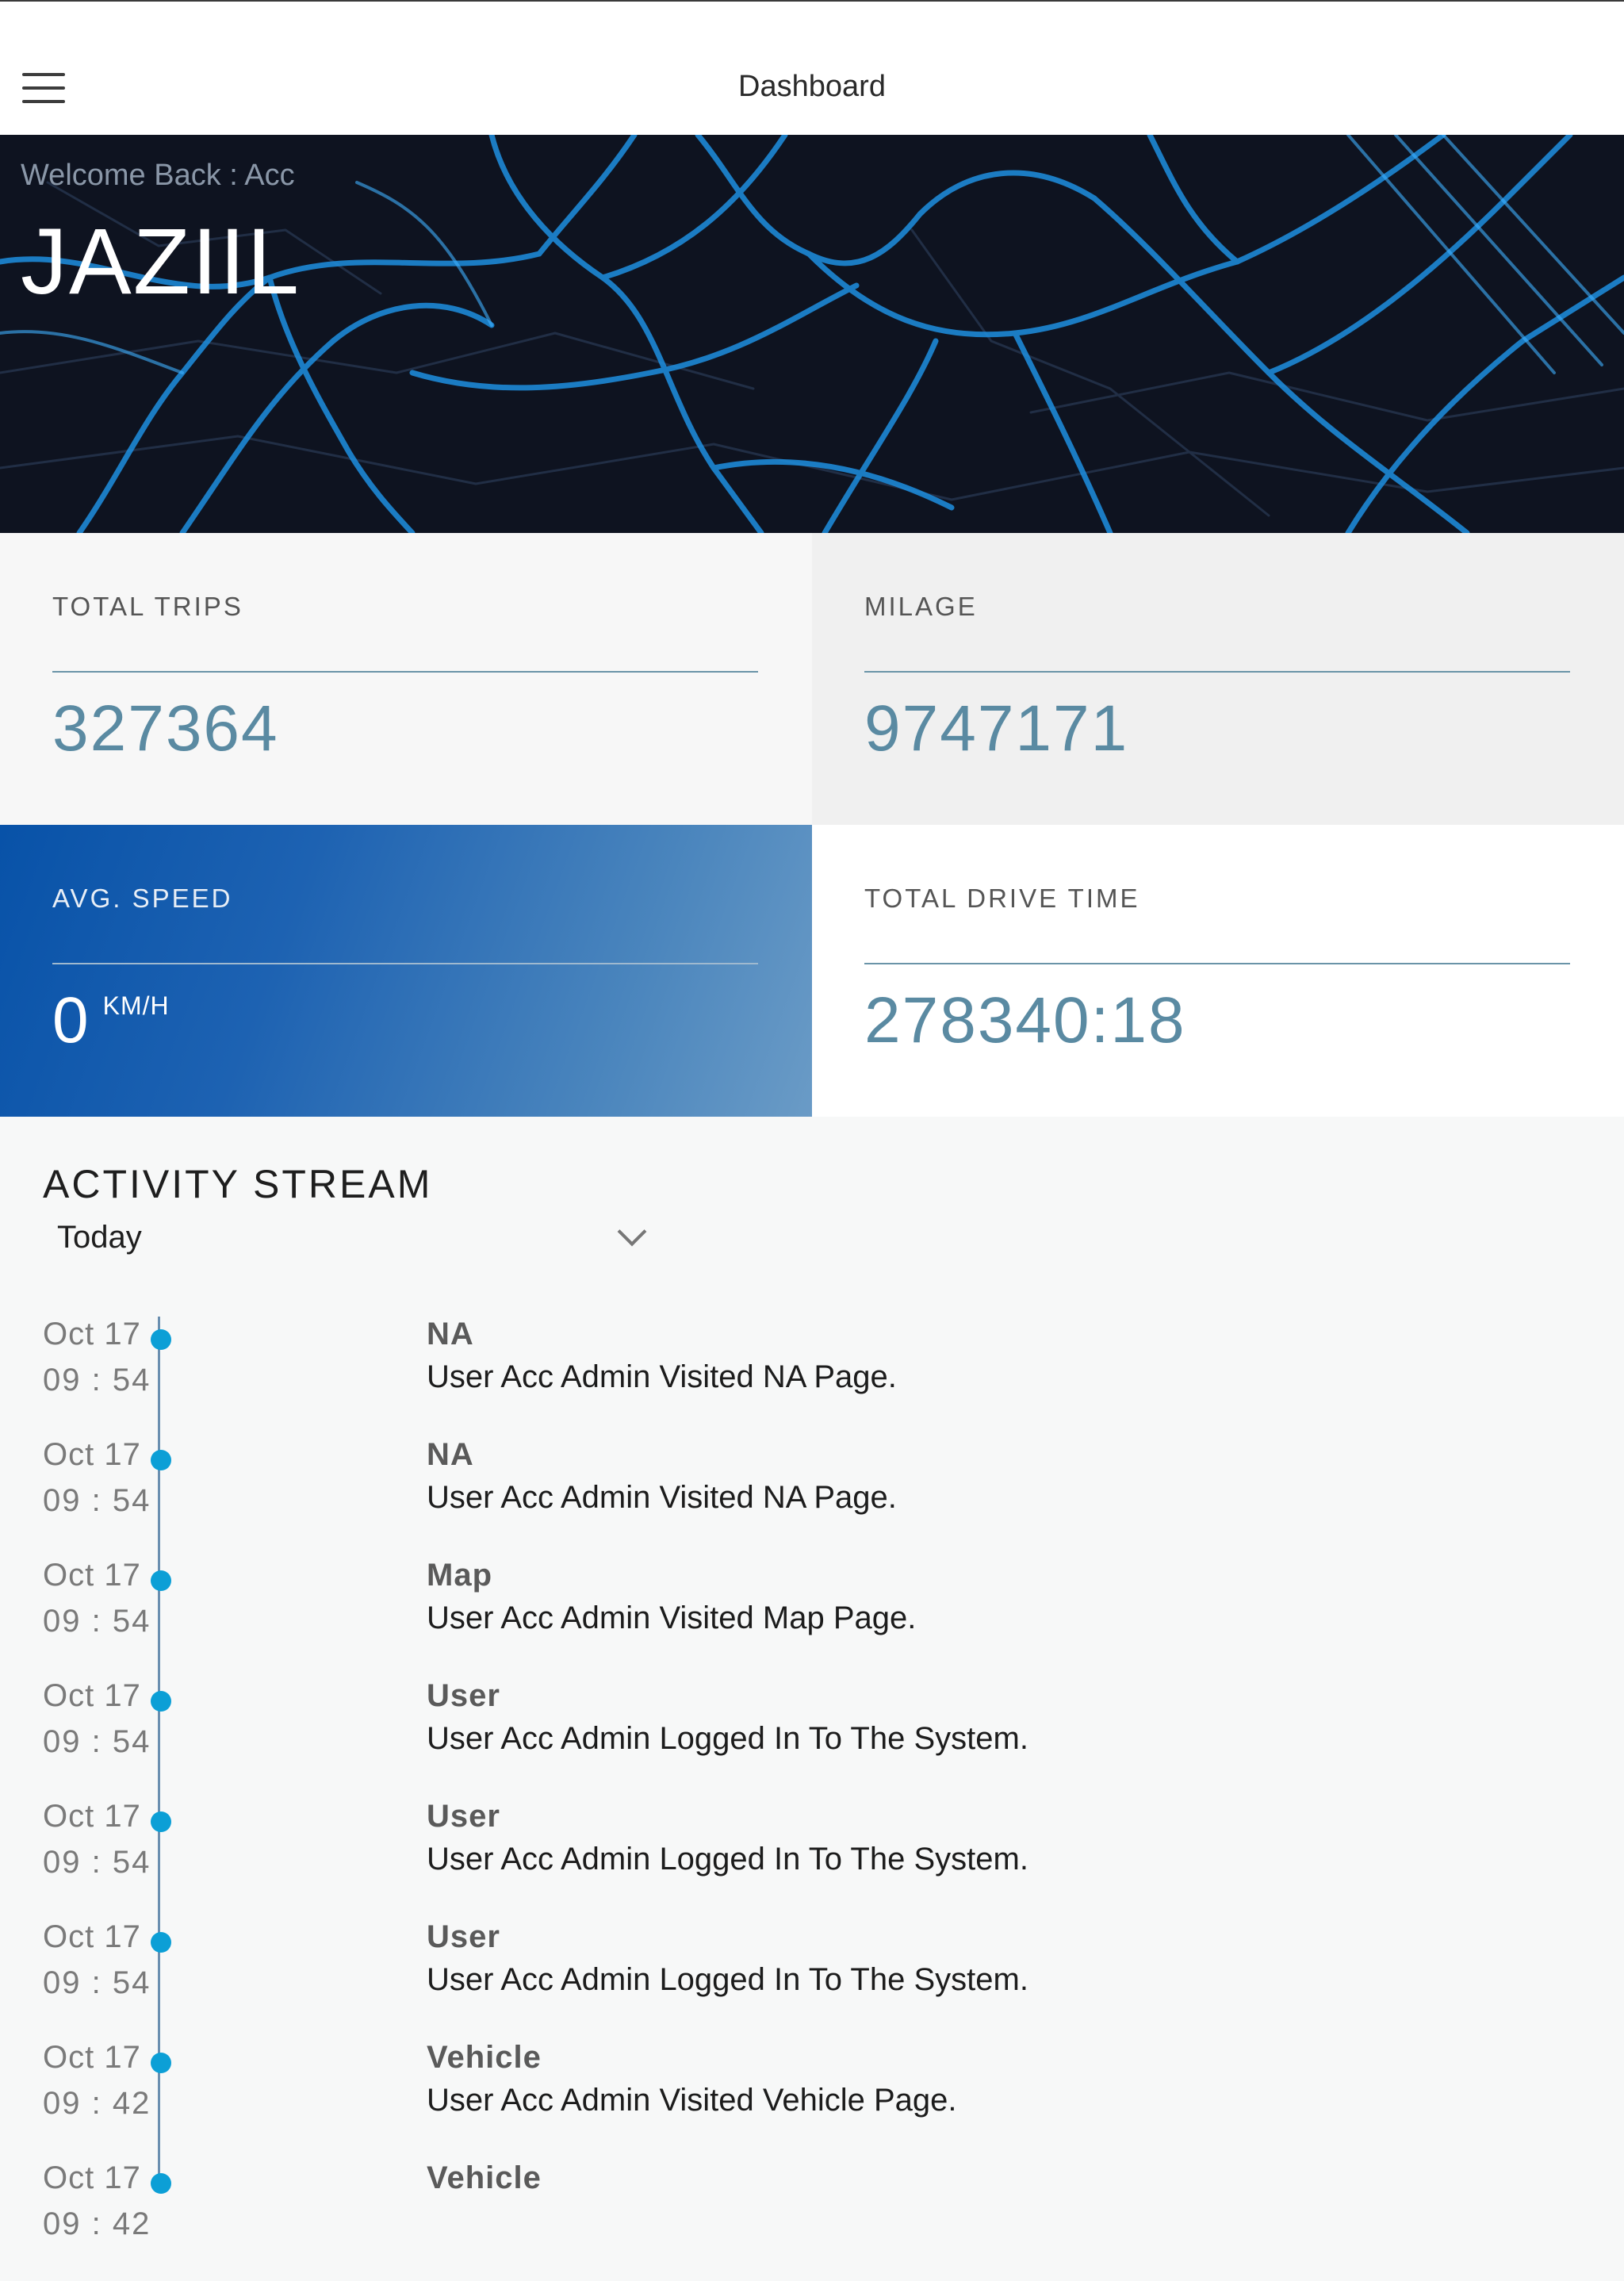  Describe the element at coordinates (812, 86) in the screenshot. I see `page-title: Dashboard` at that location.